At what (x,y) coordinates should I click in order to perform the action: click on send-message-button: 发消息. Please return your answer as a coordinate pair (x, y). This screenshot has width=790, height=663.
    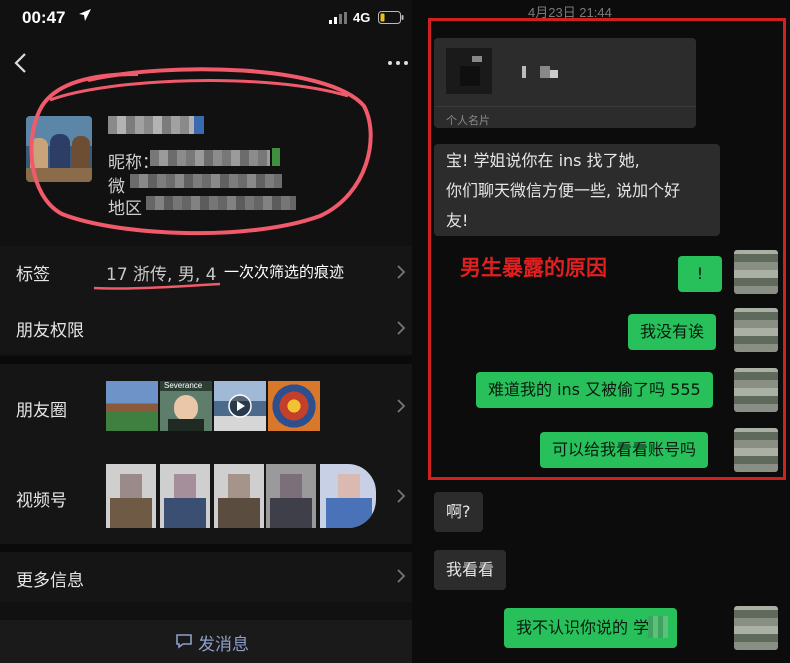
    Looking at the image, I should click on (206, 641).